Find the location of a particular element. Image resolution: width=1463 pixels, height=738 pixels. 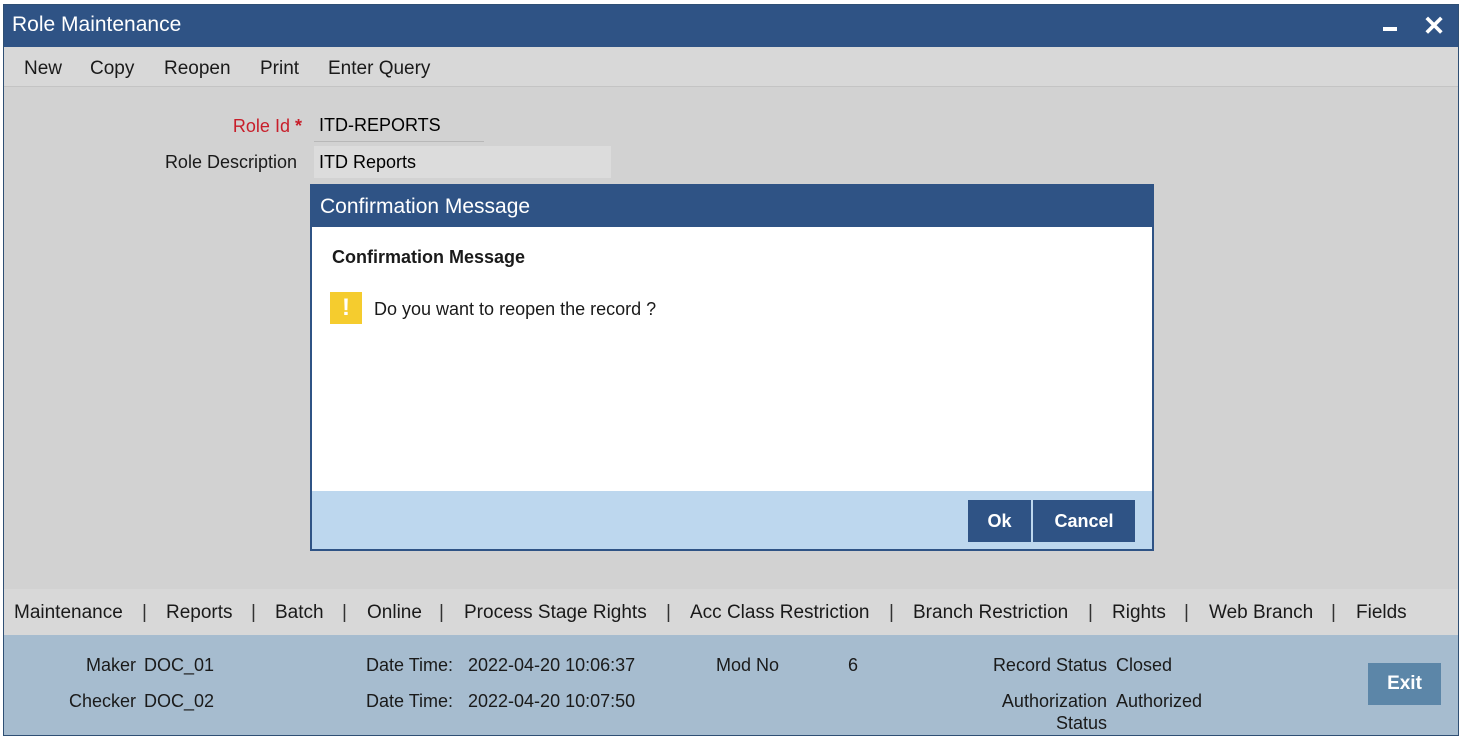

record-status-value: Closed is located at coordinates (1144, 665).